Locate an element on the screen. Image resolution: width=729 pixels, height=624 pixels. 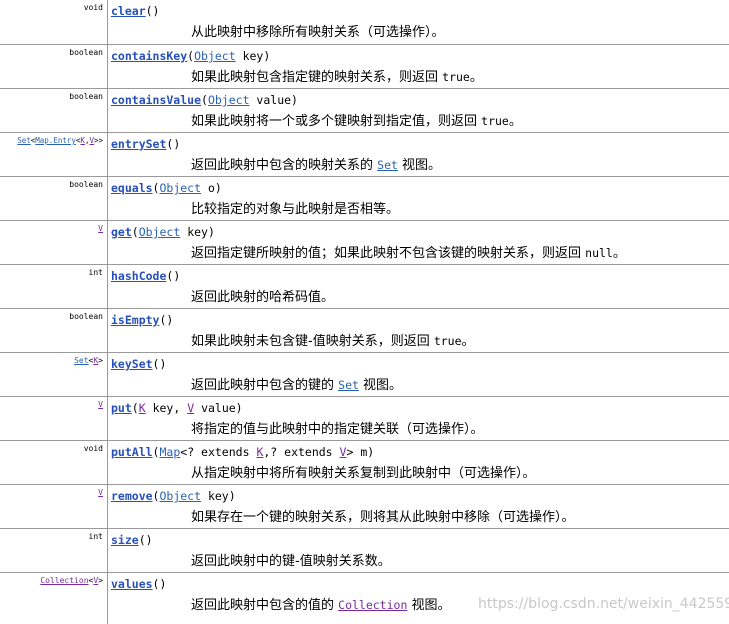
method-name-link: containsValue is located at coordinates (156, 100).